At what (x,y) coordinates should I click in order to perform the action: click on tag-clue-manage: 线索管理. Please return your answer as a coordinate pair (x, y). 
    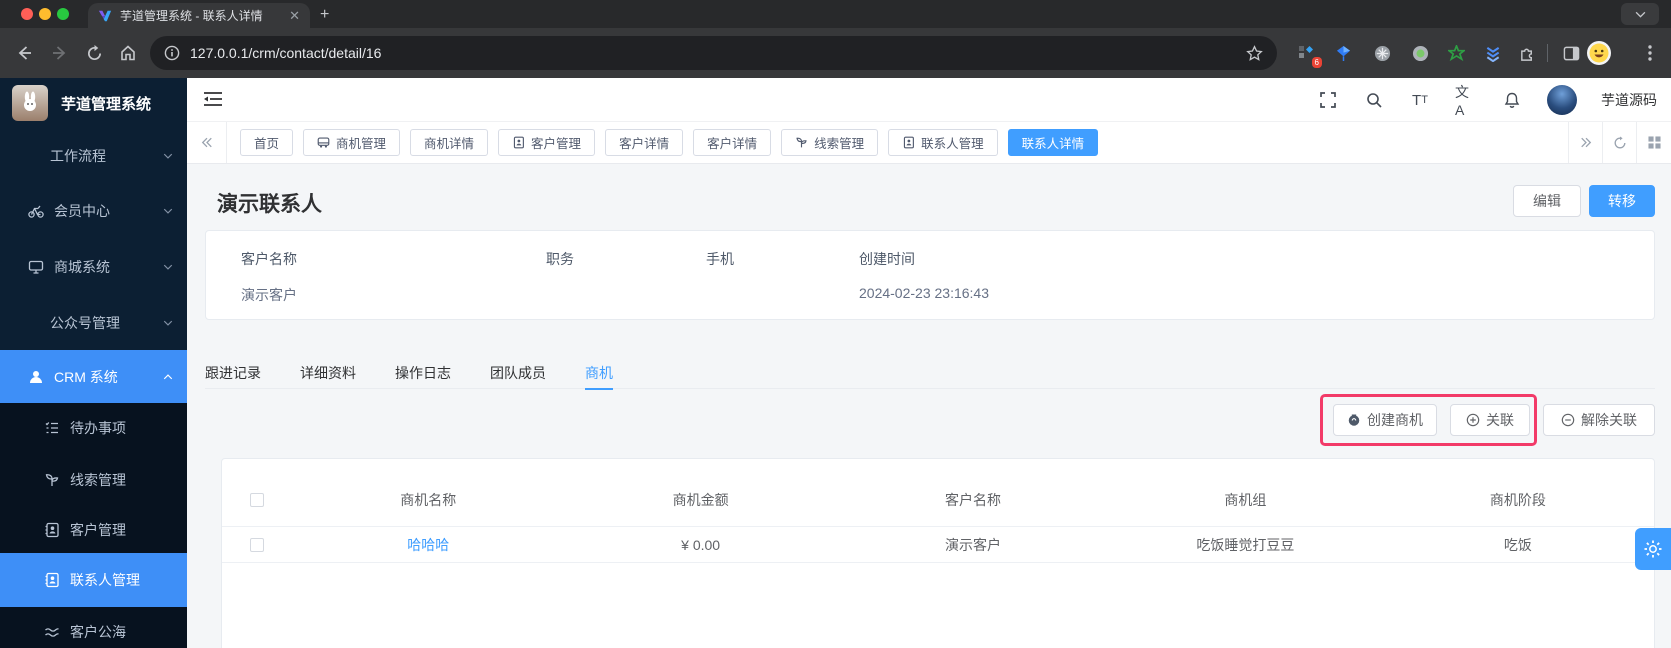
    Looking at the image, I should click on (830, 142).